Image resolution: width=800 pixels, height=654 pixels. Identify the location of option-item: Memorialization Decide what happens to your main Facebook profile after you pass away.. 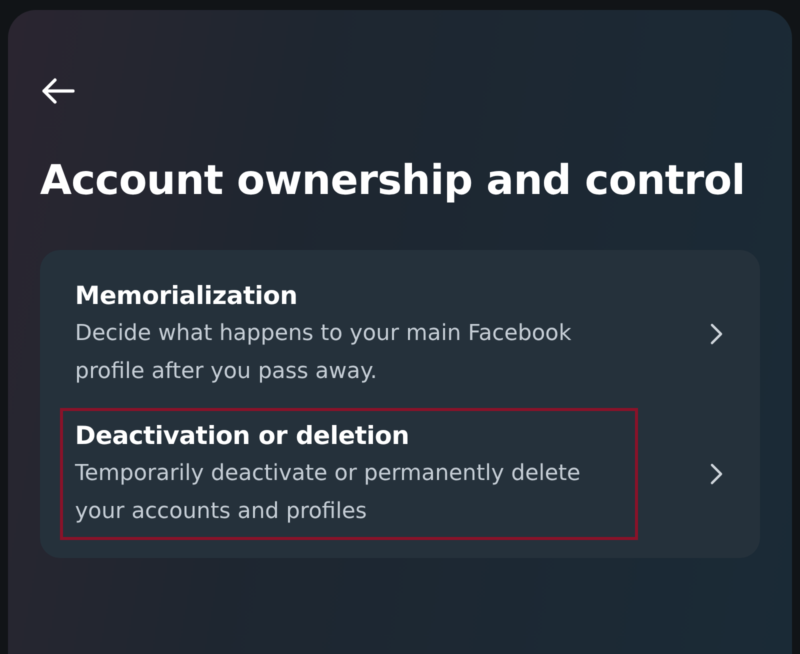
(349, 334).